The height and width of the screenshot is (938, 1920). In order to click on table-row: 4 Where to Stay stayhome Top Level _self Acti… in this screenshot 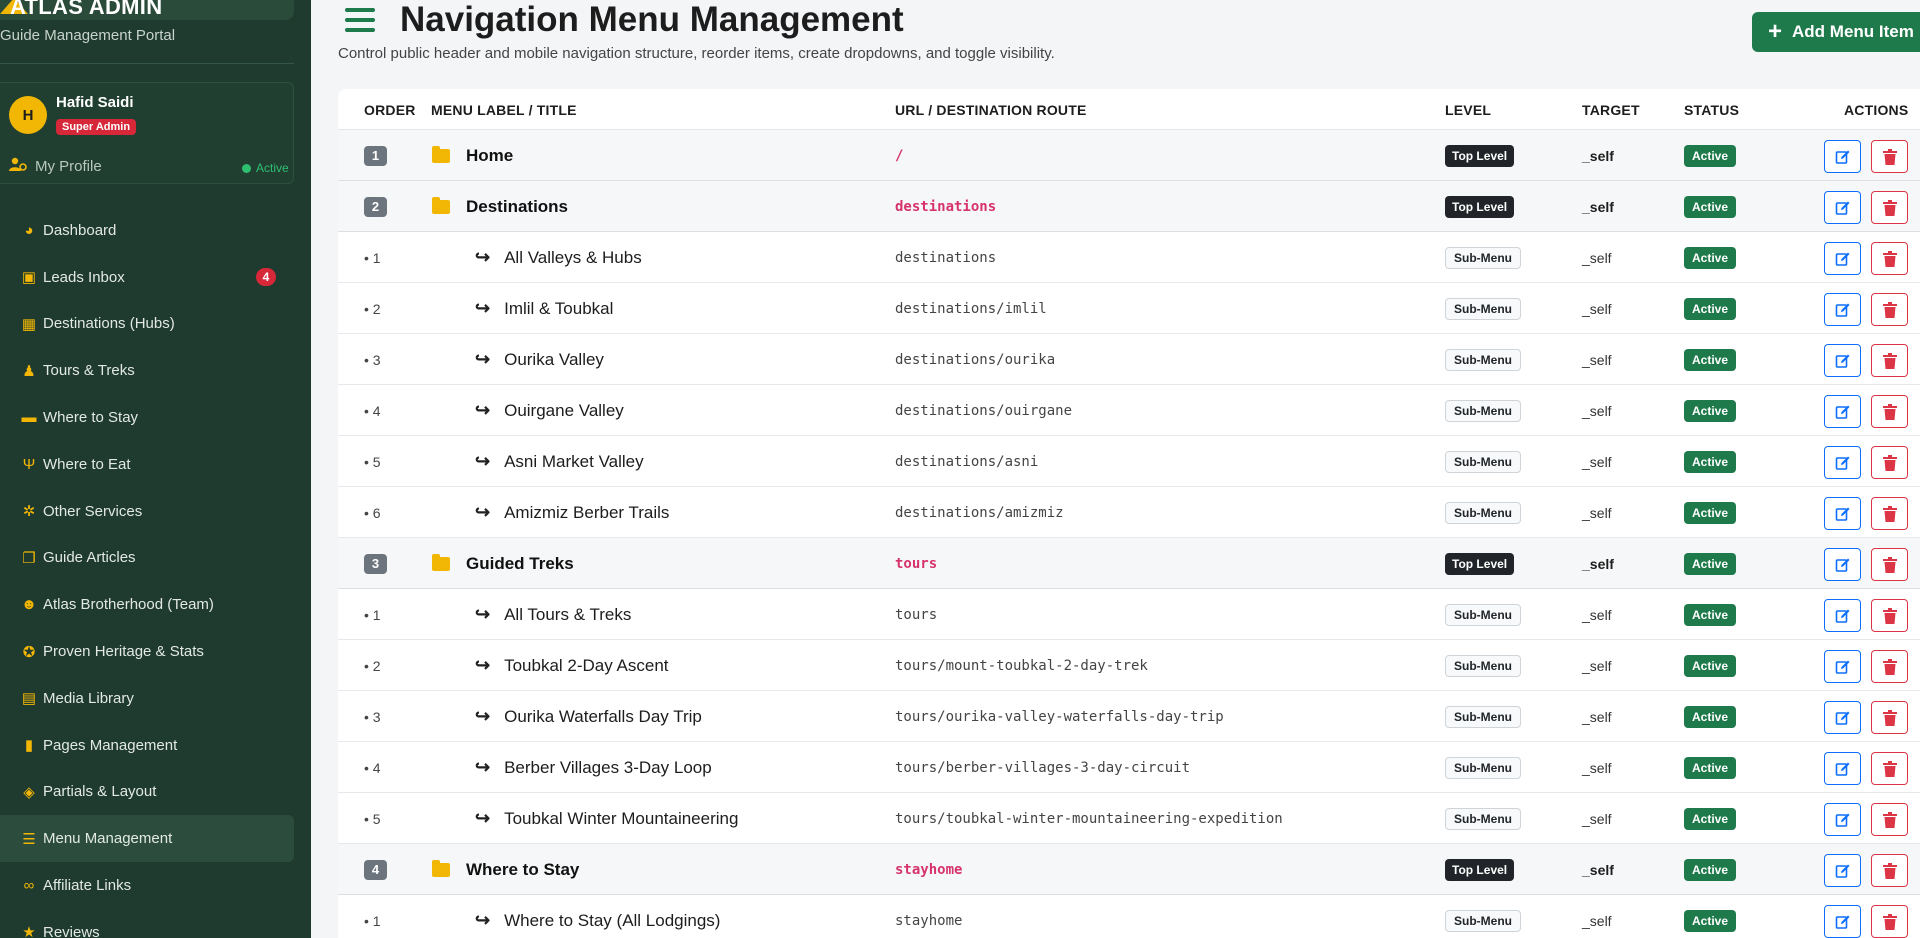, I will do `click(1129, 869)`.